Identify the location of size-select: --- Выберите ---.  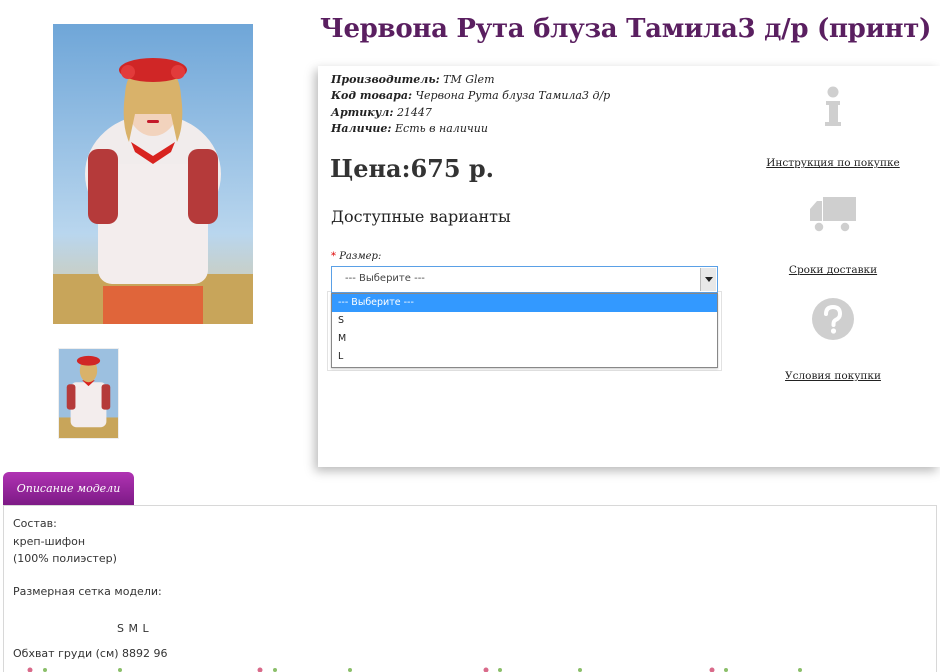
(524, 279).